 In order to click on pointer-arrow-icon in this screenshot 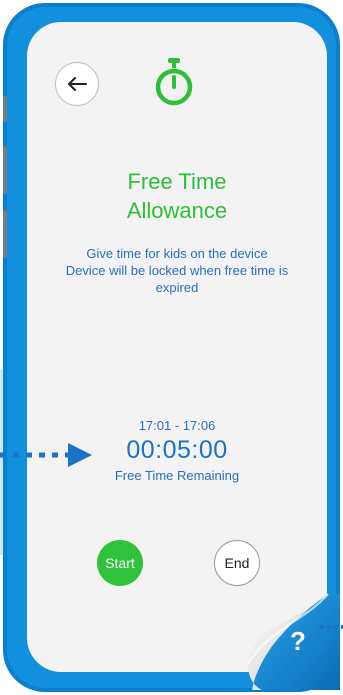, I will do `click(46, 455)`.